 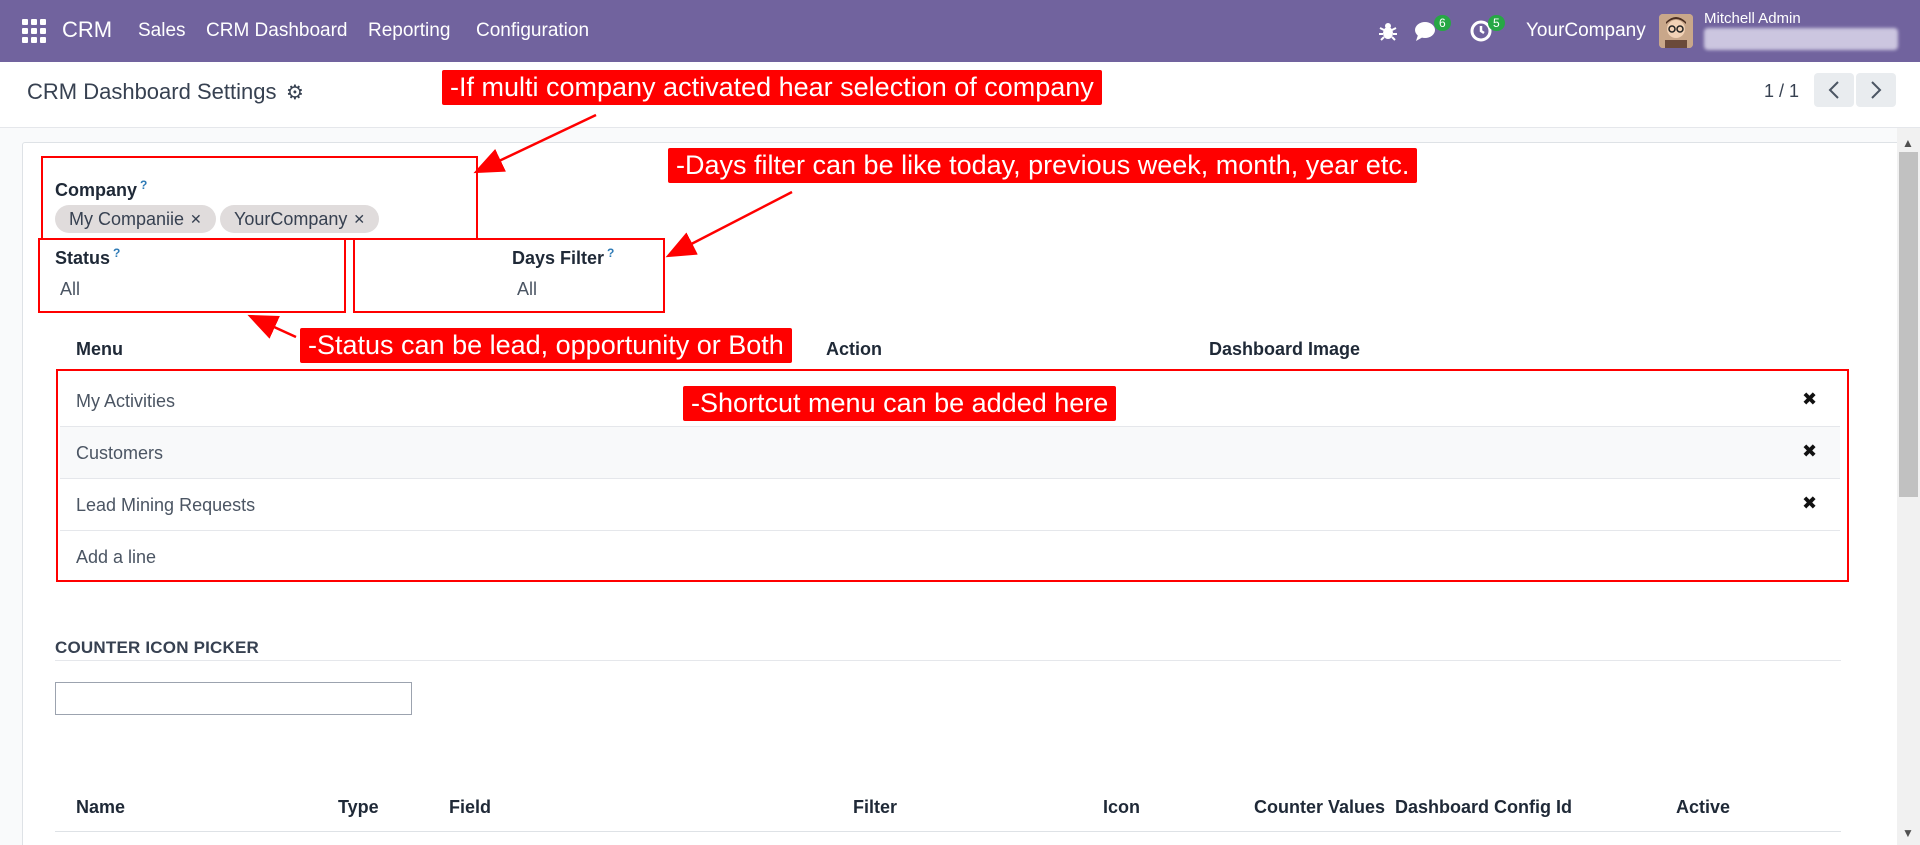 I want to click on pager-next-button, so click(x=1876, y=90).